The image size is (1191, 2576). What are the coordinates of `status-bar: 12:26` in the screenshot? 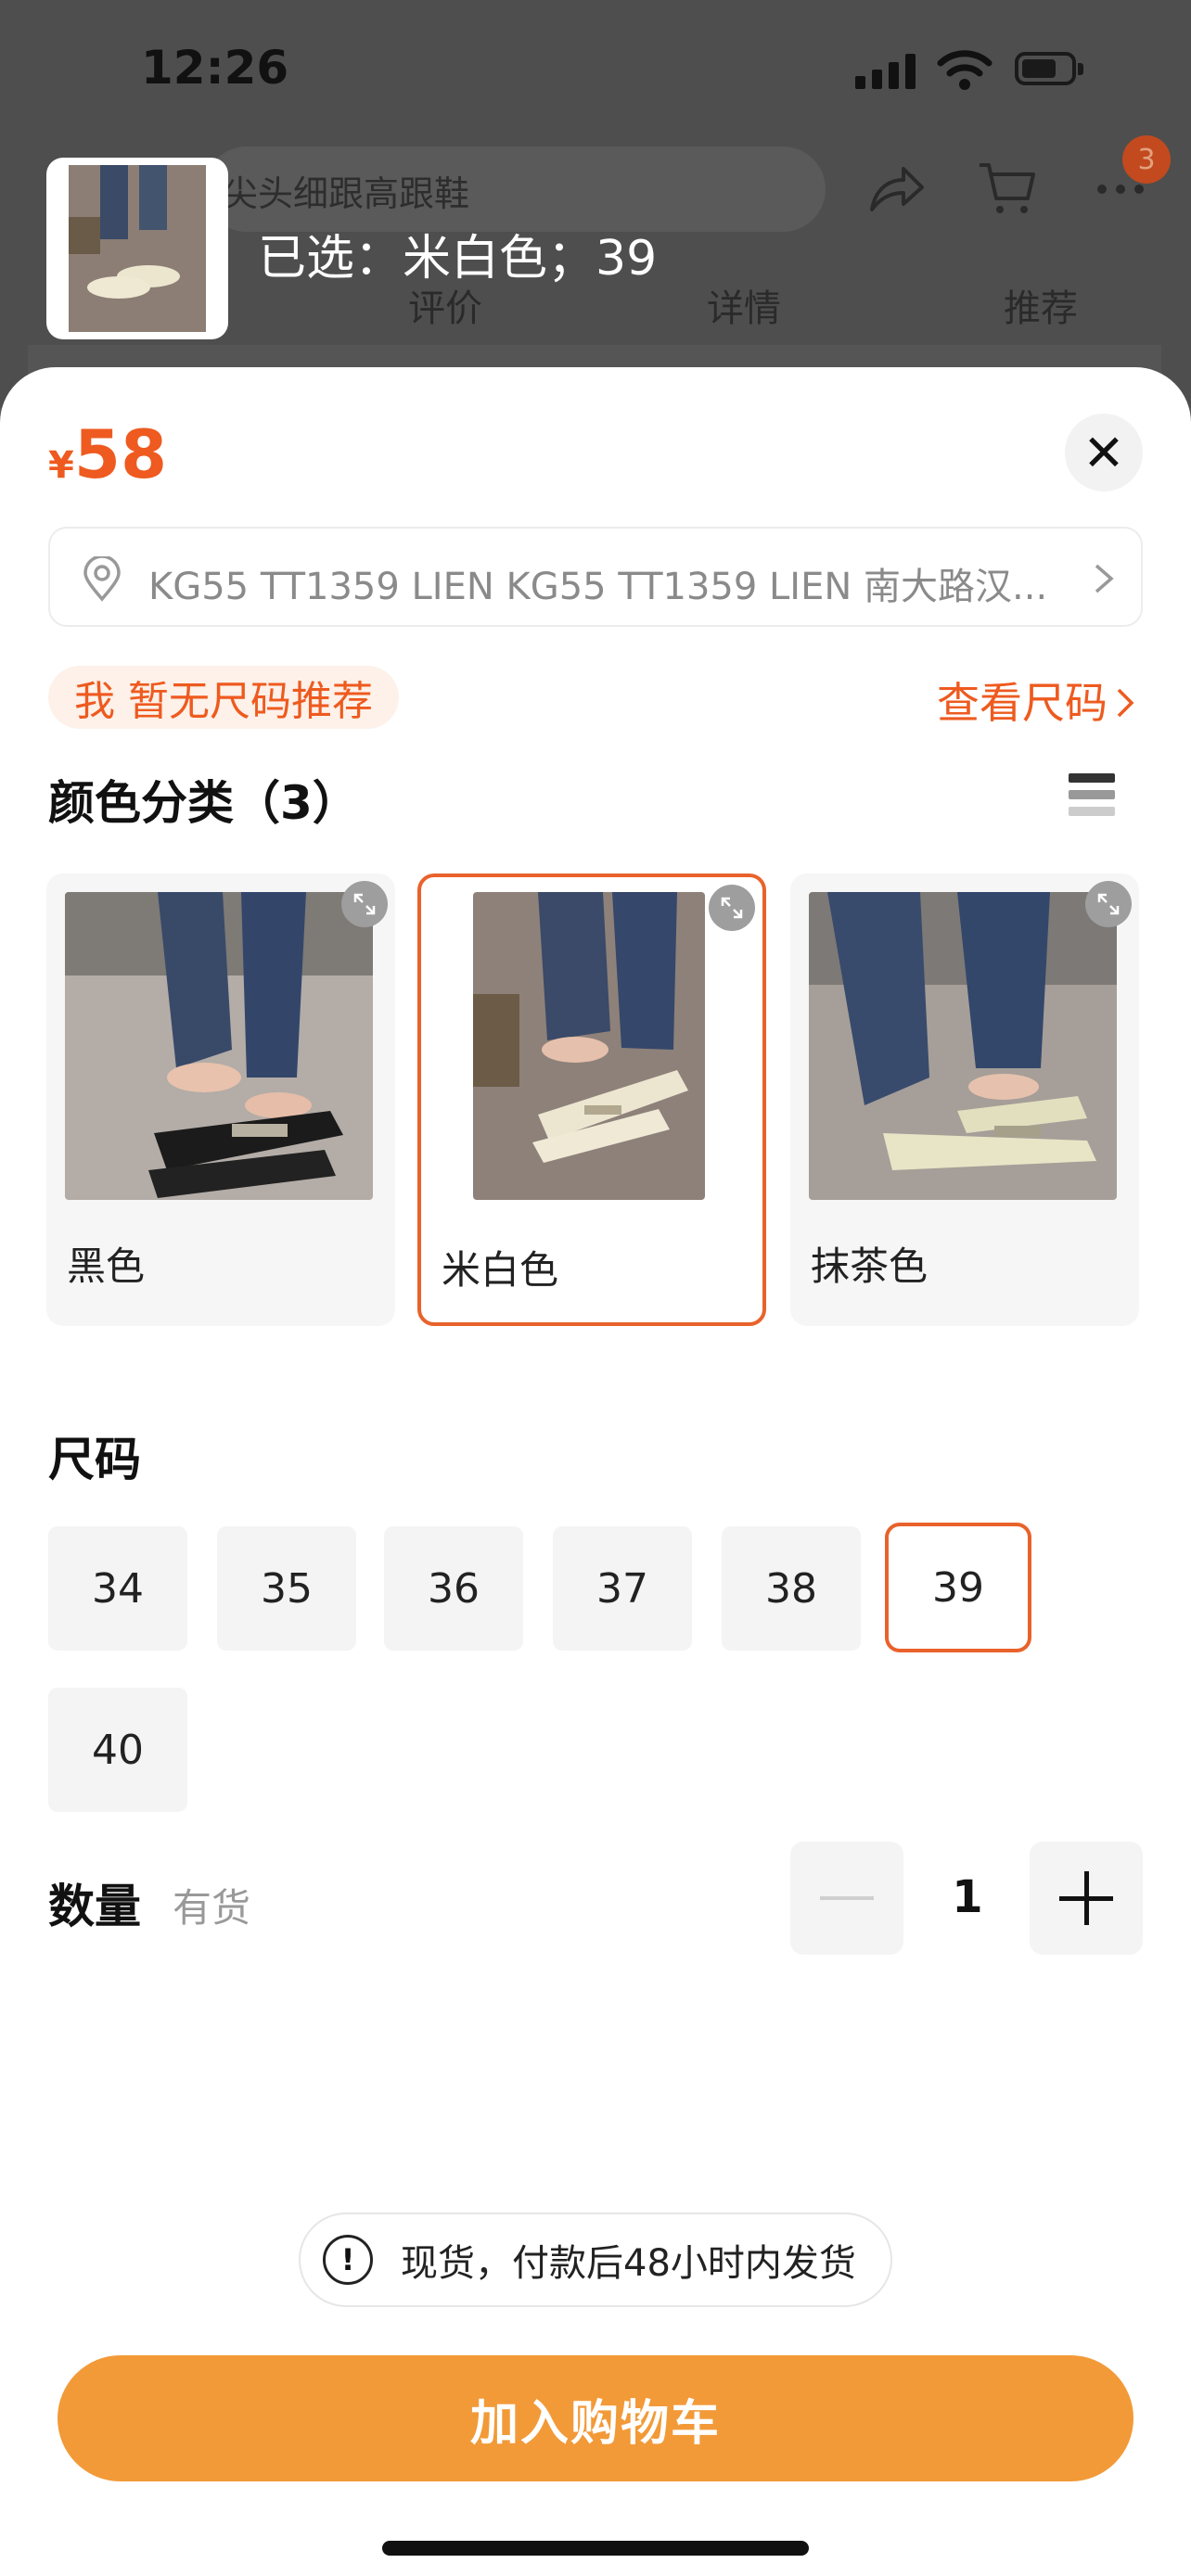 It's located at (595, 69).